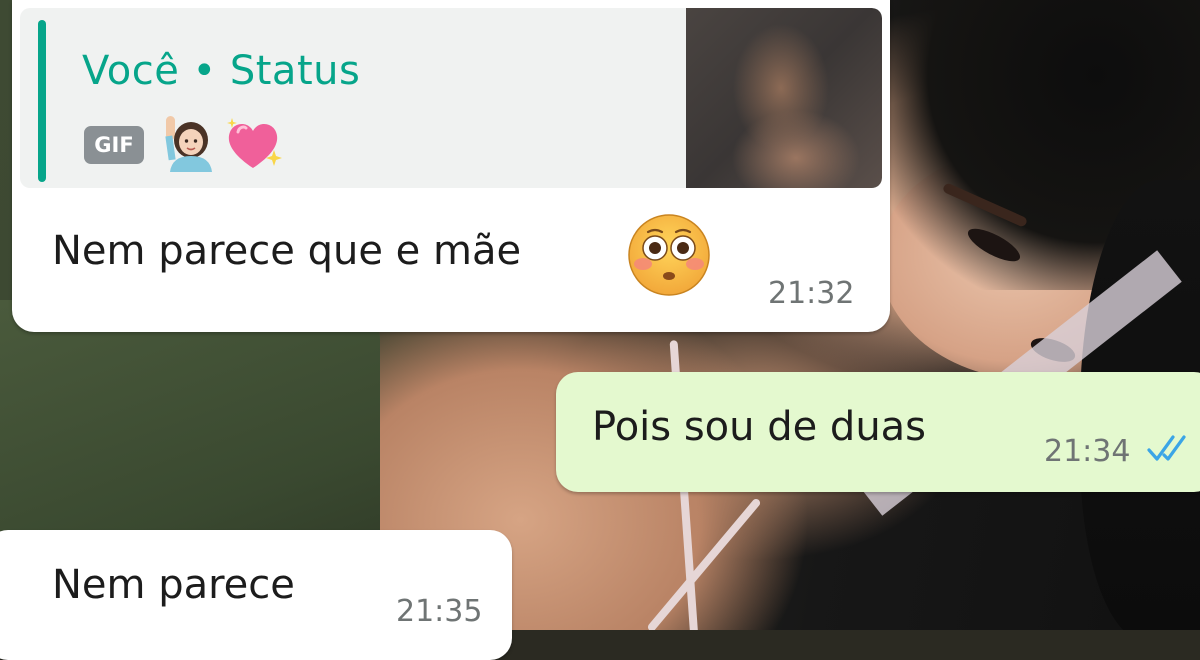 This screenshot has width=1200, height=660. Describe the element at coordinates (221, 71) in the screenshot. I see `quote-author: Você • Status` at that location.